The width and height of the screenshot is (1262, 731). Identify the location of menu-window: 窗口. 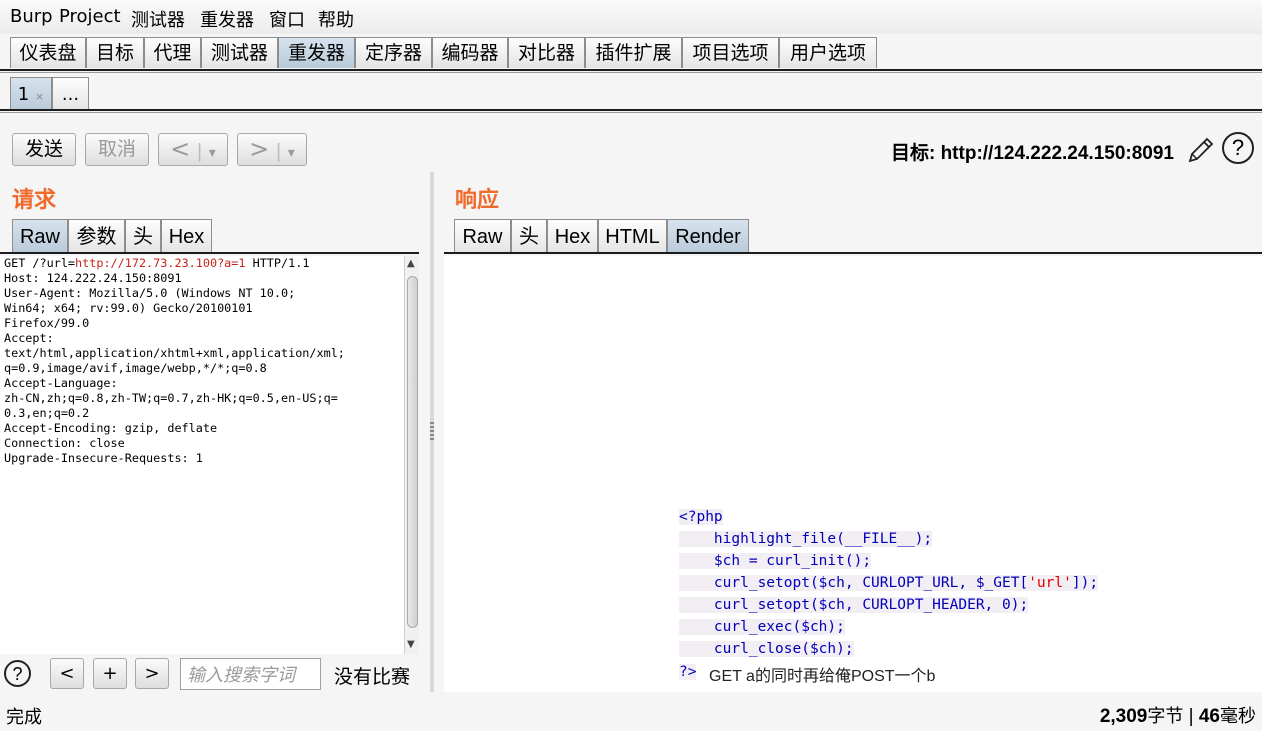
(287, 19).